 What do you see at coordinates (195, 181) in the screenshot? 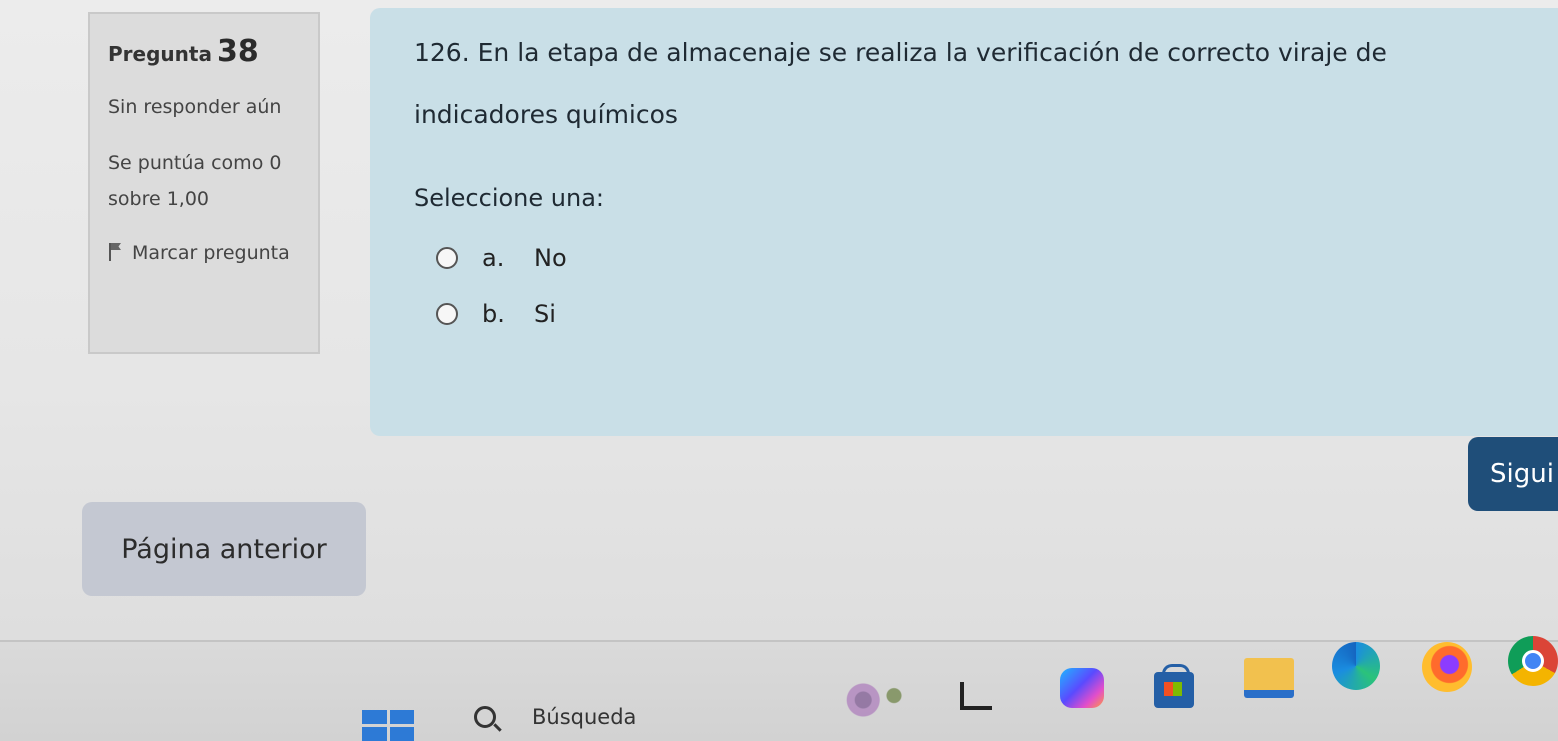
I see `question-score: Se puntúa como 0 sobre 1,00` at bounding box center [195, 181].